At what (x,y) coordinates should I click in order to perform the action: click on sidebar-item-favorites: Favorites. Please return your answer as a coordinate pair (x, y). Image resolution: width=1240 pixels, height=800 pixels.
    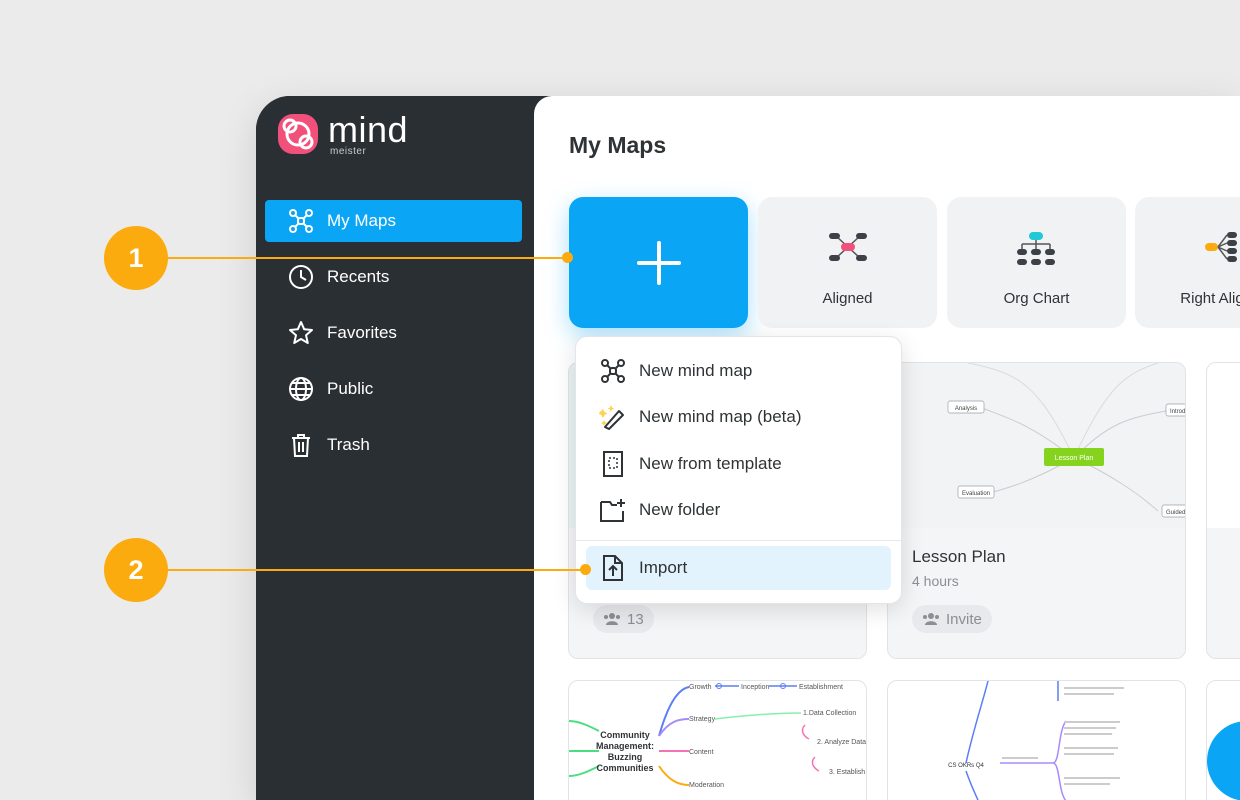
    Looking at the image, I should click on (393, 333).